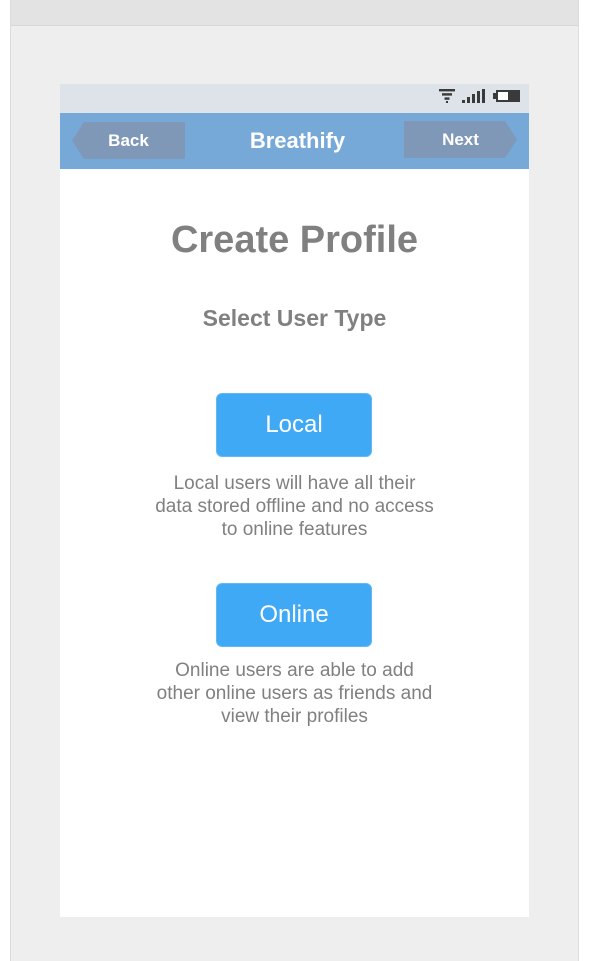 Image resolution: width=600 pixels, height=961 pixels. What do you see at coordinates (294, 240) in the screenshot?
I see `page-title: Create Profile` at bounding box center [294, 240].